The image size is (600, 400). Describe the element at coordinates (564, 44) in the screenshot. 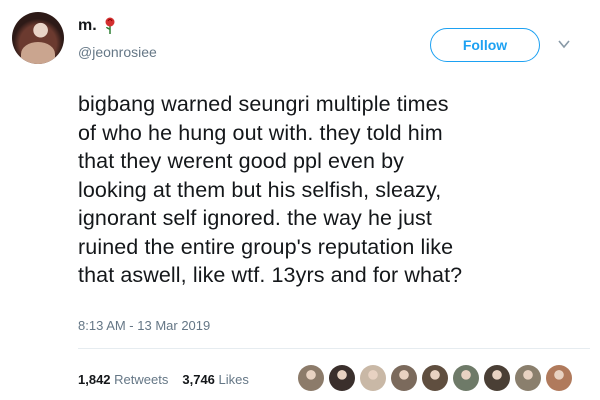

I see `chevron-down-icon` at that location.